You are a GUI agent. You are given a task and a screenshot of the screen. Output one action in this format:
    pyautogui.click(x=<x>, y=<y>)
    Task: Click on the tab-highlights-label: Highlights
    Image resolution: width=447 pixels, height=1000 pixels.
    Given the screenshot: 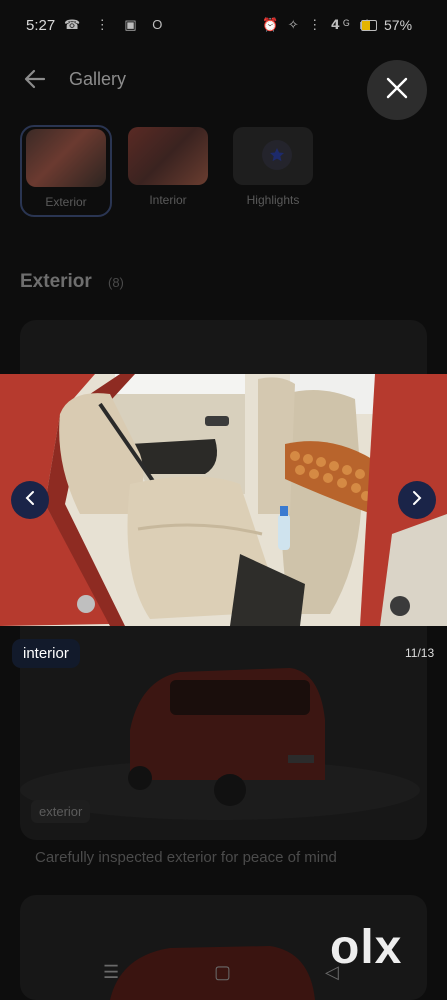 What is the action you would take?
    pyautogui.click(x=273, y=200)
    